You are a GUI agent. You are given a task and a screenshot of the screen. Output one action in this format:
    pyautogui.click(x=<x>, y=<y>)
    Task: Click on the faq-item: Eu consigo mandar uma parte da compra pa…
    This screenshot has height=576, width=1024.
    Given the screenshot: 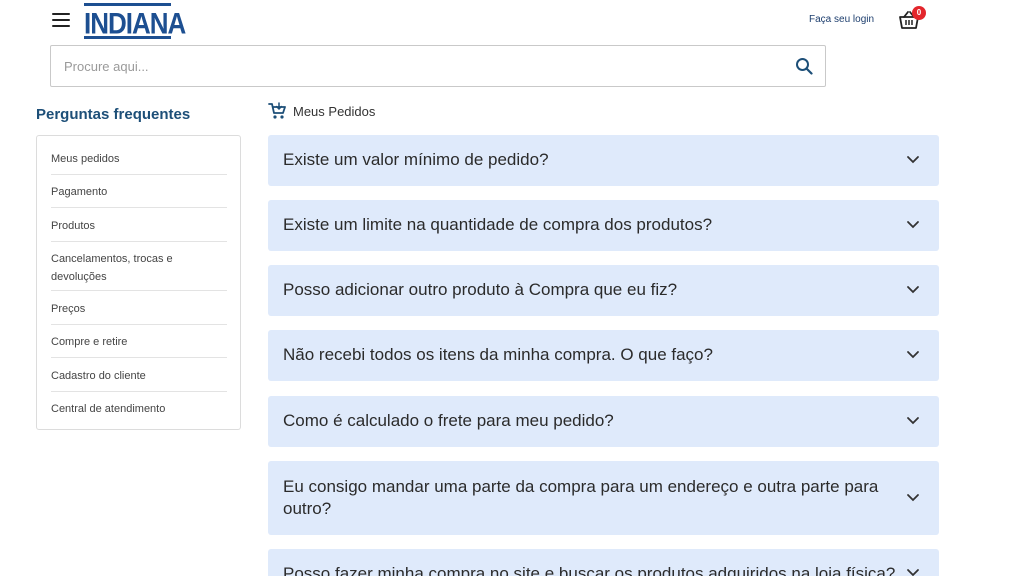 What is the action you would take?
    pyautogui.click(x=603, y=498)
    